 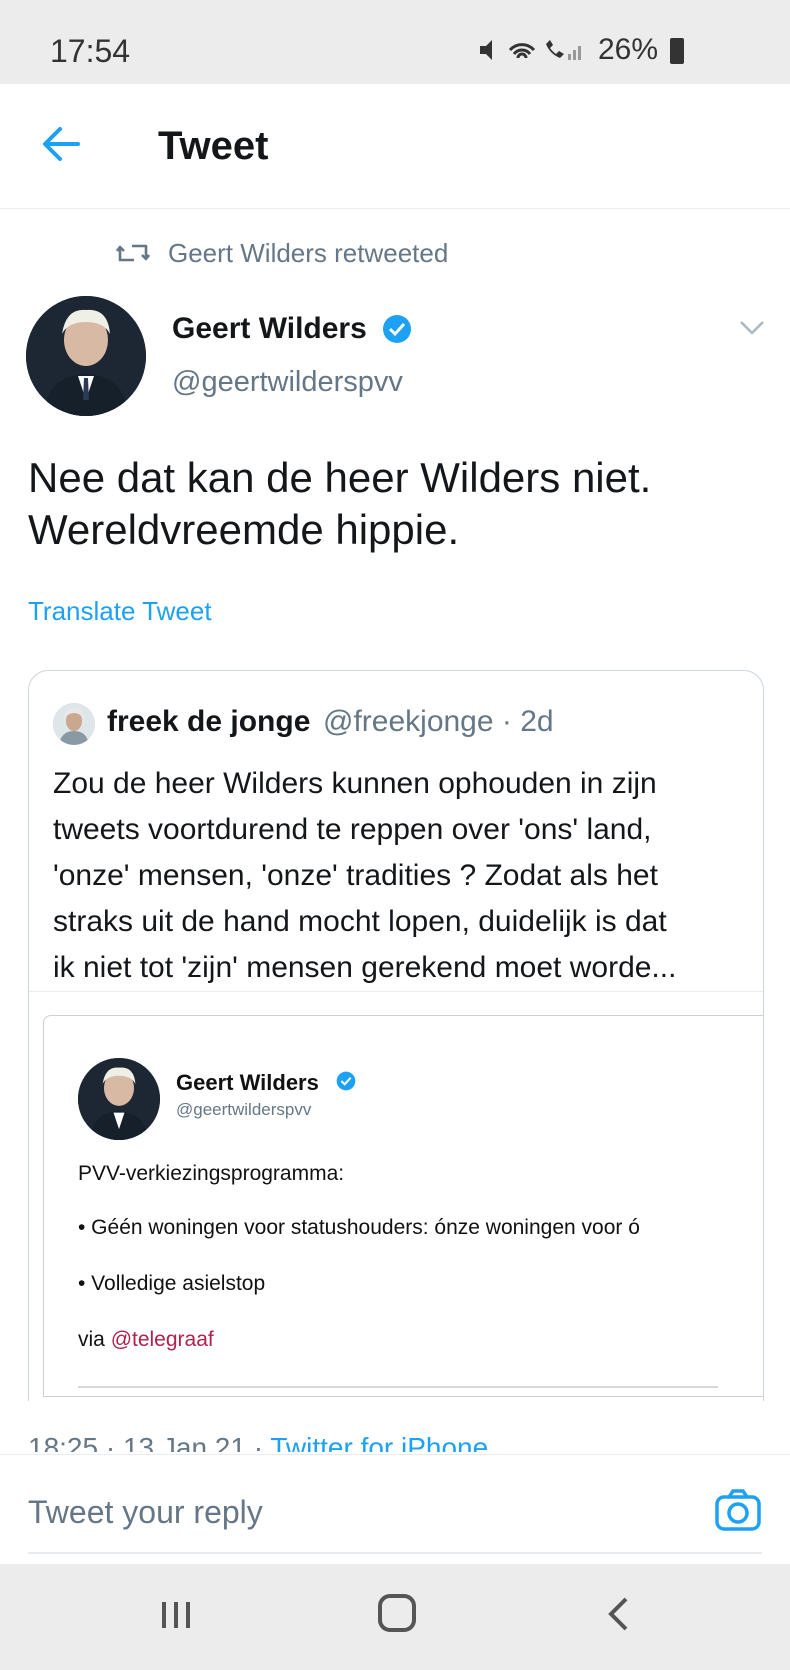 What do you see at coordinates (94, 1339) in the screenshot?
I see `via-label: via` at bounding box center [94, 1339].